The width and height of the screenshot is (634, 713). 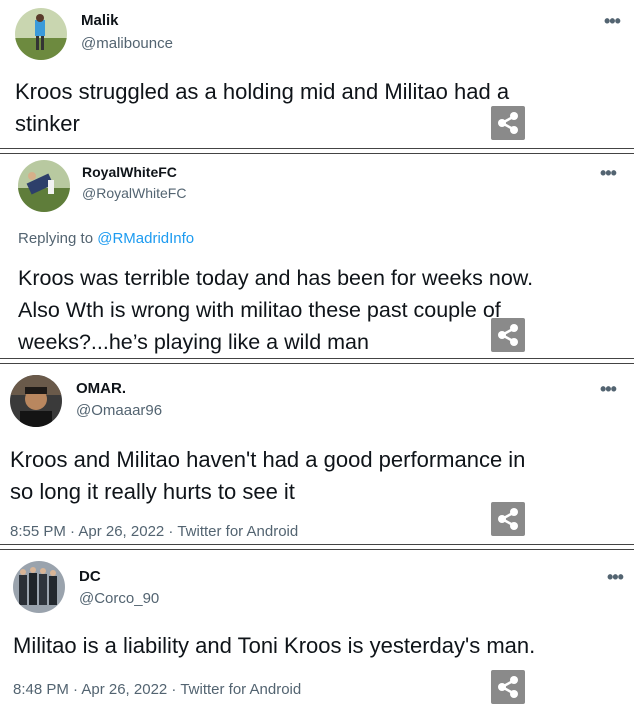 I want to click on author-handle: @RoyalWhiteFC, so click(x=134, y=193).